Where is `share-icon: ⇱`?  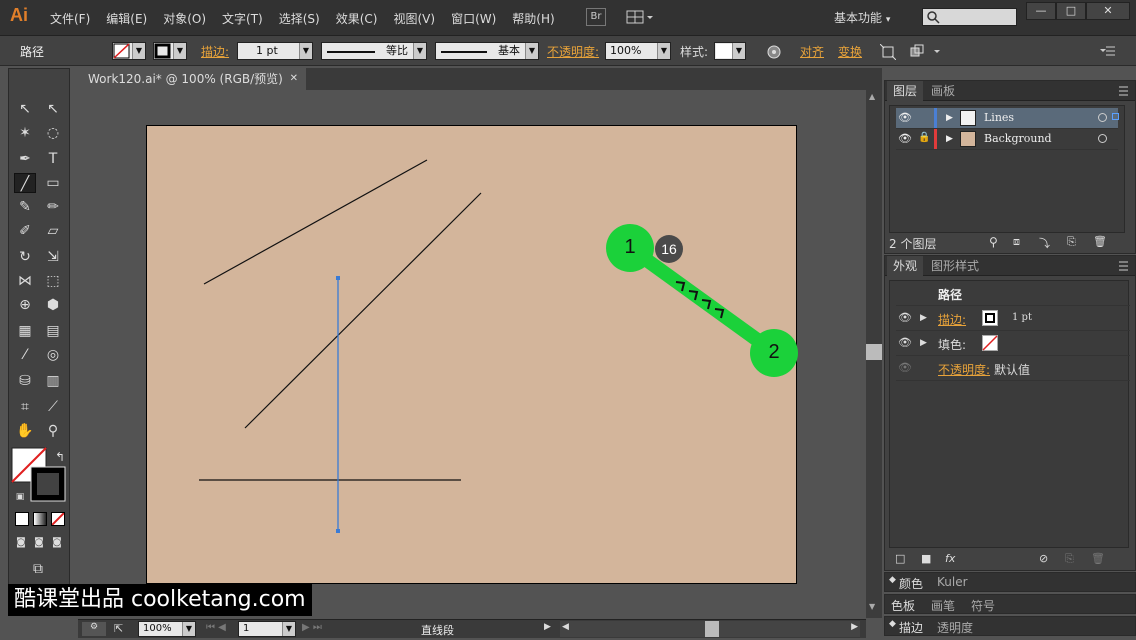 share-icon: ⇱ is located at coordinates (118, 628).